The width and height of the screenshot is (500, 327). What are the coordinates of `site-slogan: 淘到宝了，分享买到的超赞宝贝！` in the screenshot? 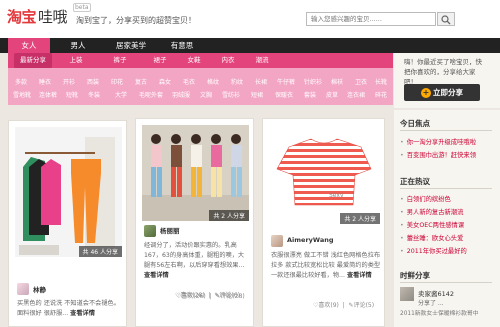 It's located at (136, 20).